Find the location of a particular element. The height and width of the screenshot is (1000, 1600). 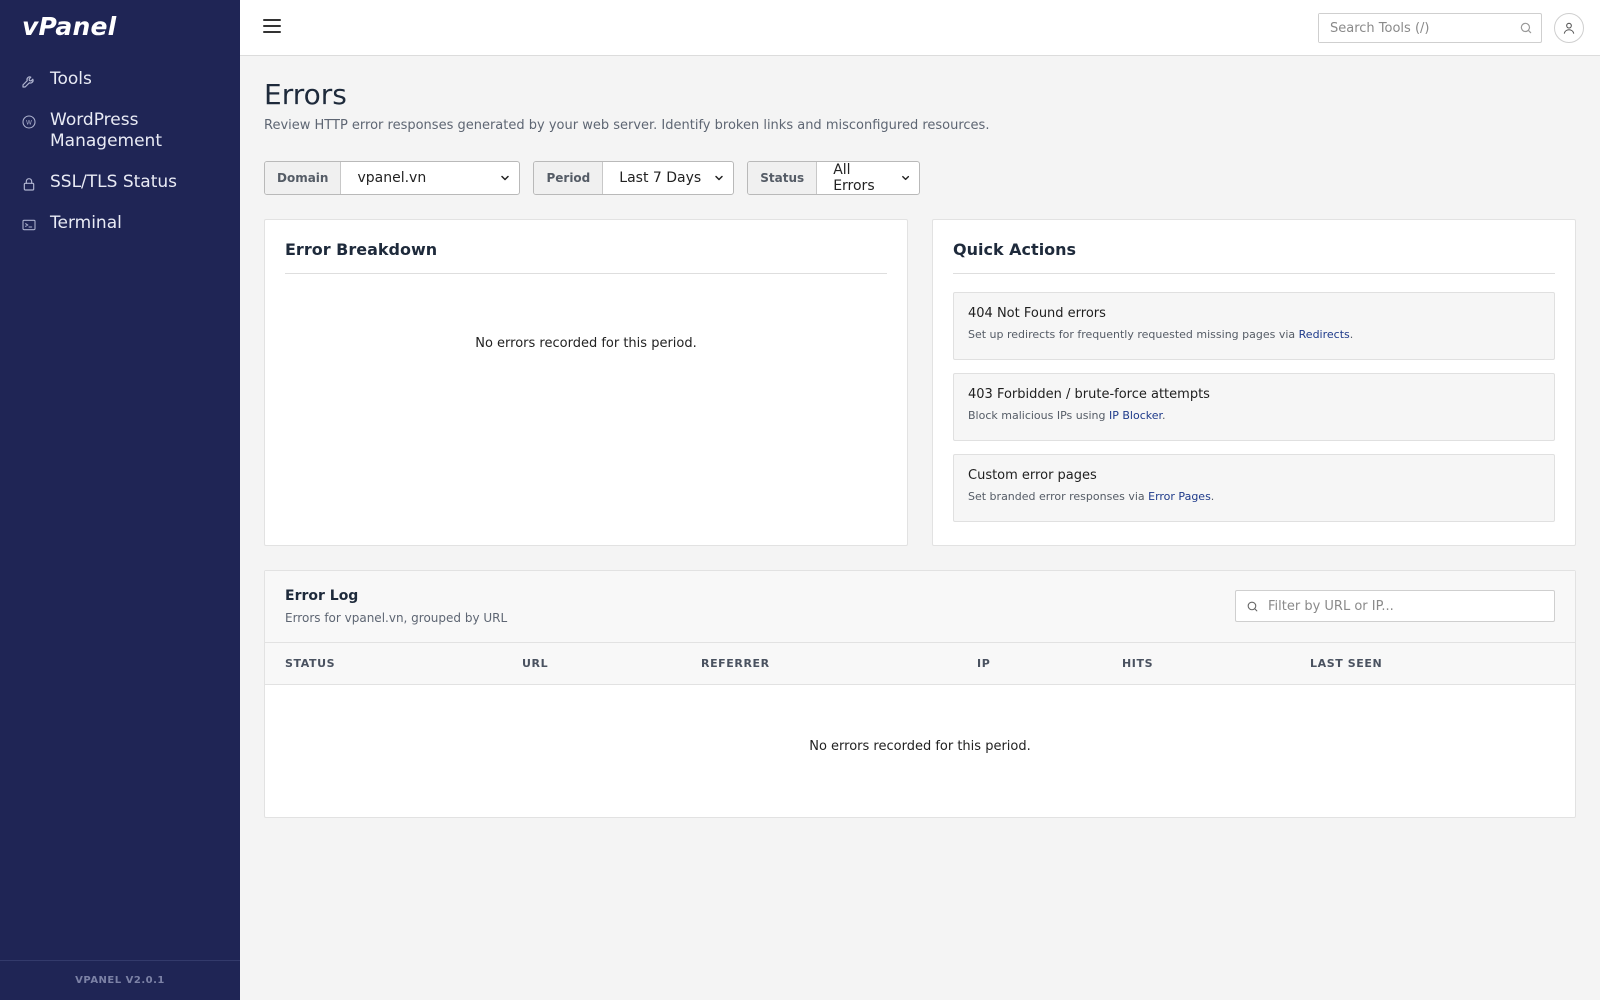

domain-select-value: vpanel.vn is located at coordinates (392, 178).